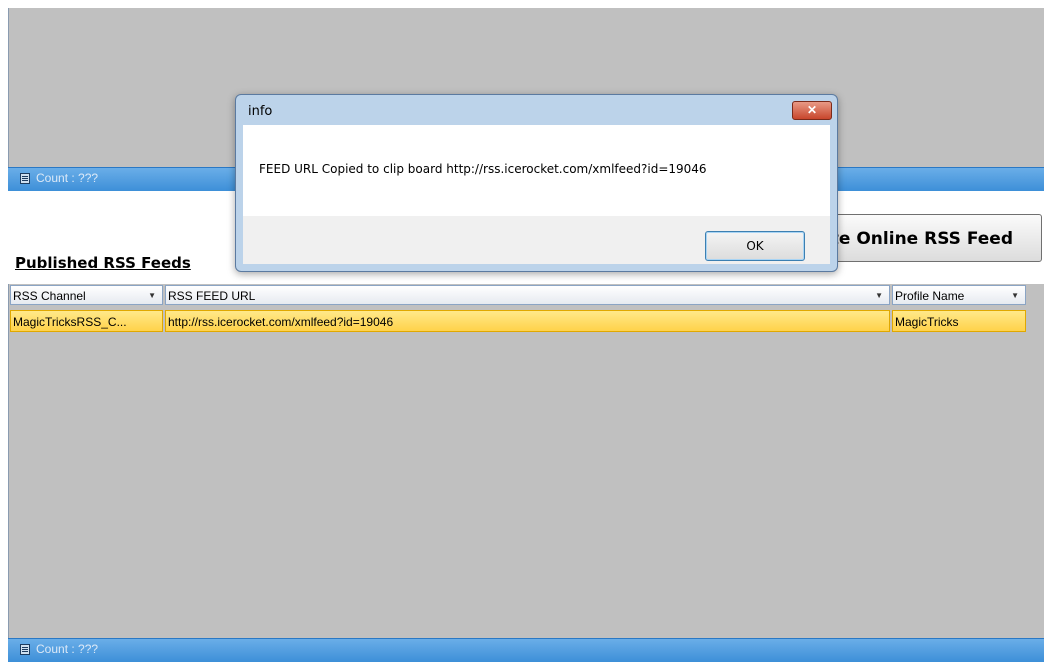  I want to click on close-icon: ✕, so click(812, 110).